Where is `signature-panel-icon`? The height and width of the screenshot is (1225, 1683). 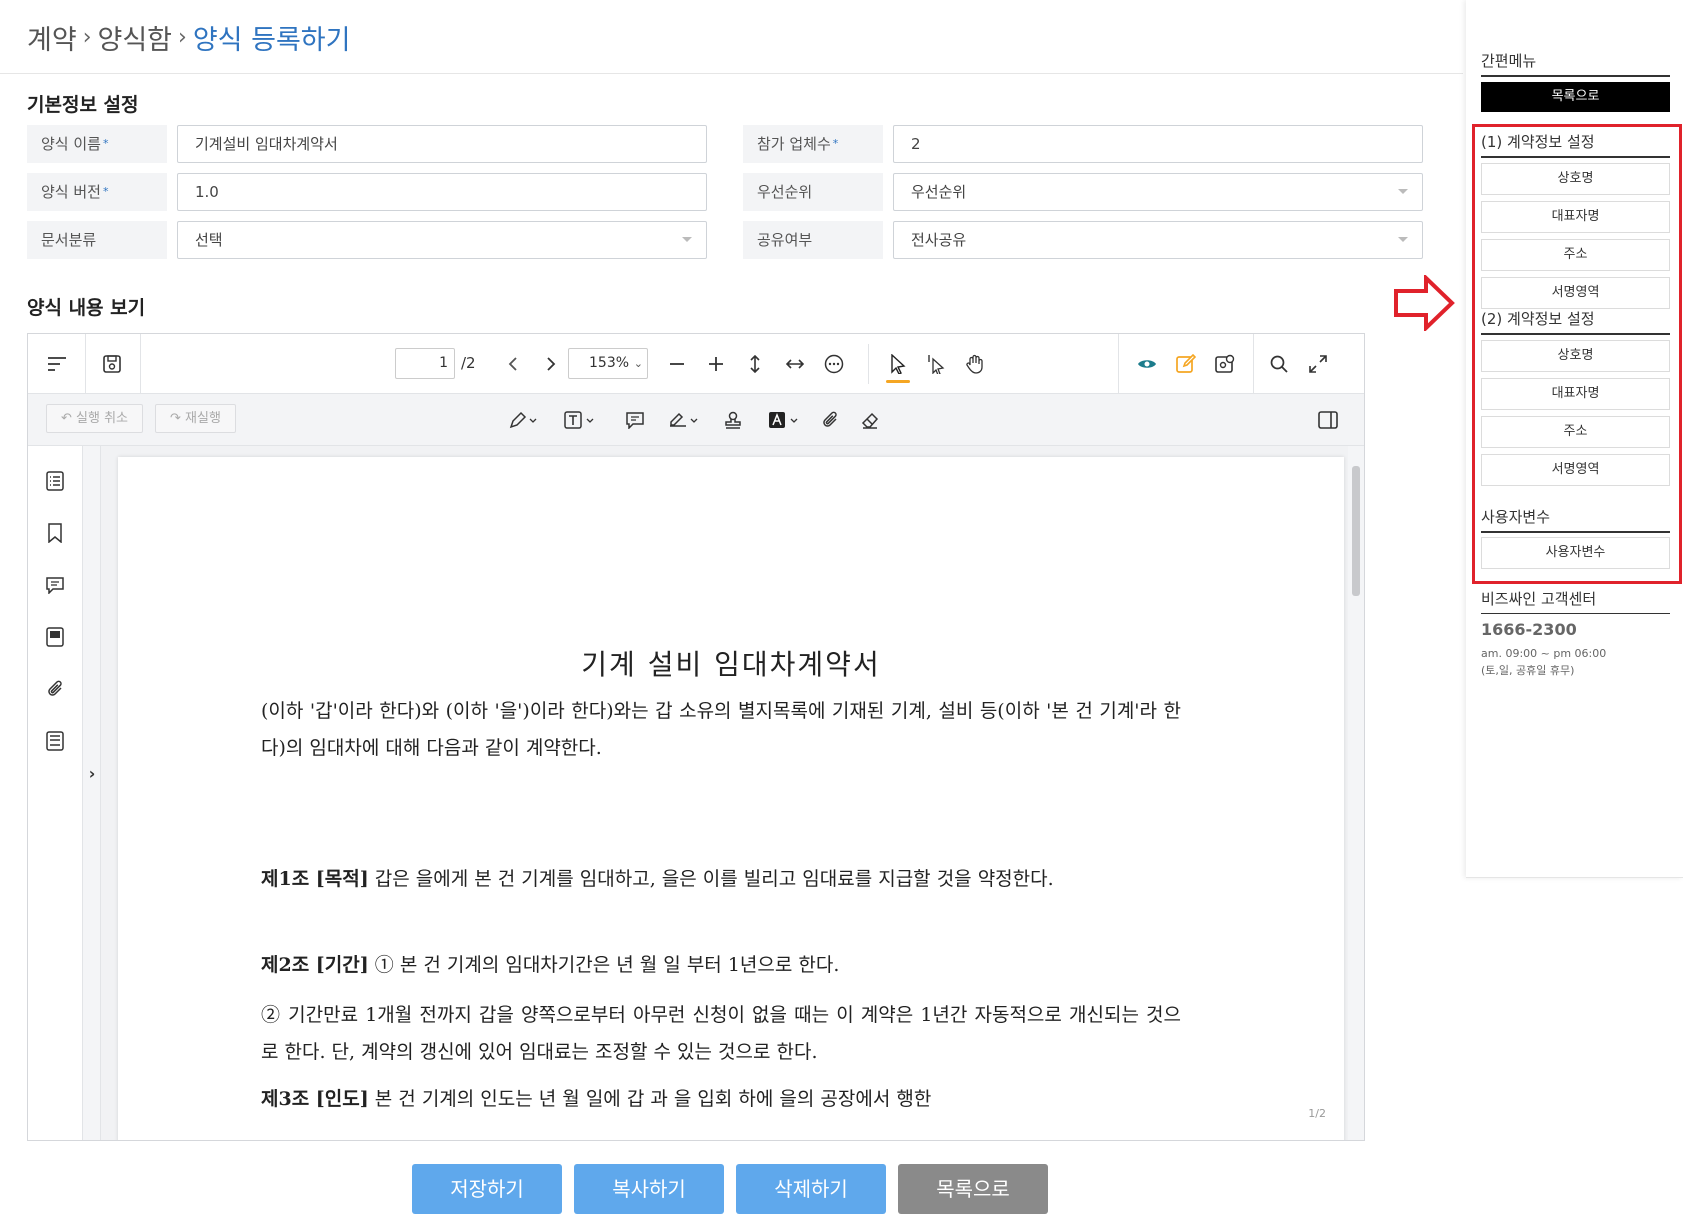
signature-panel-icon is located at coordinates (55, 741).